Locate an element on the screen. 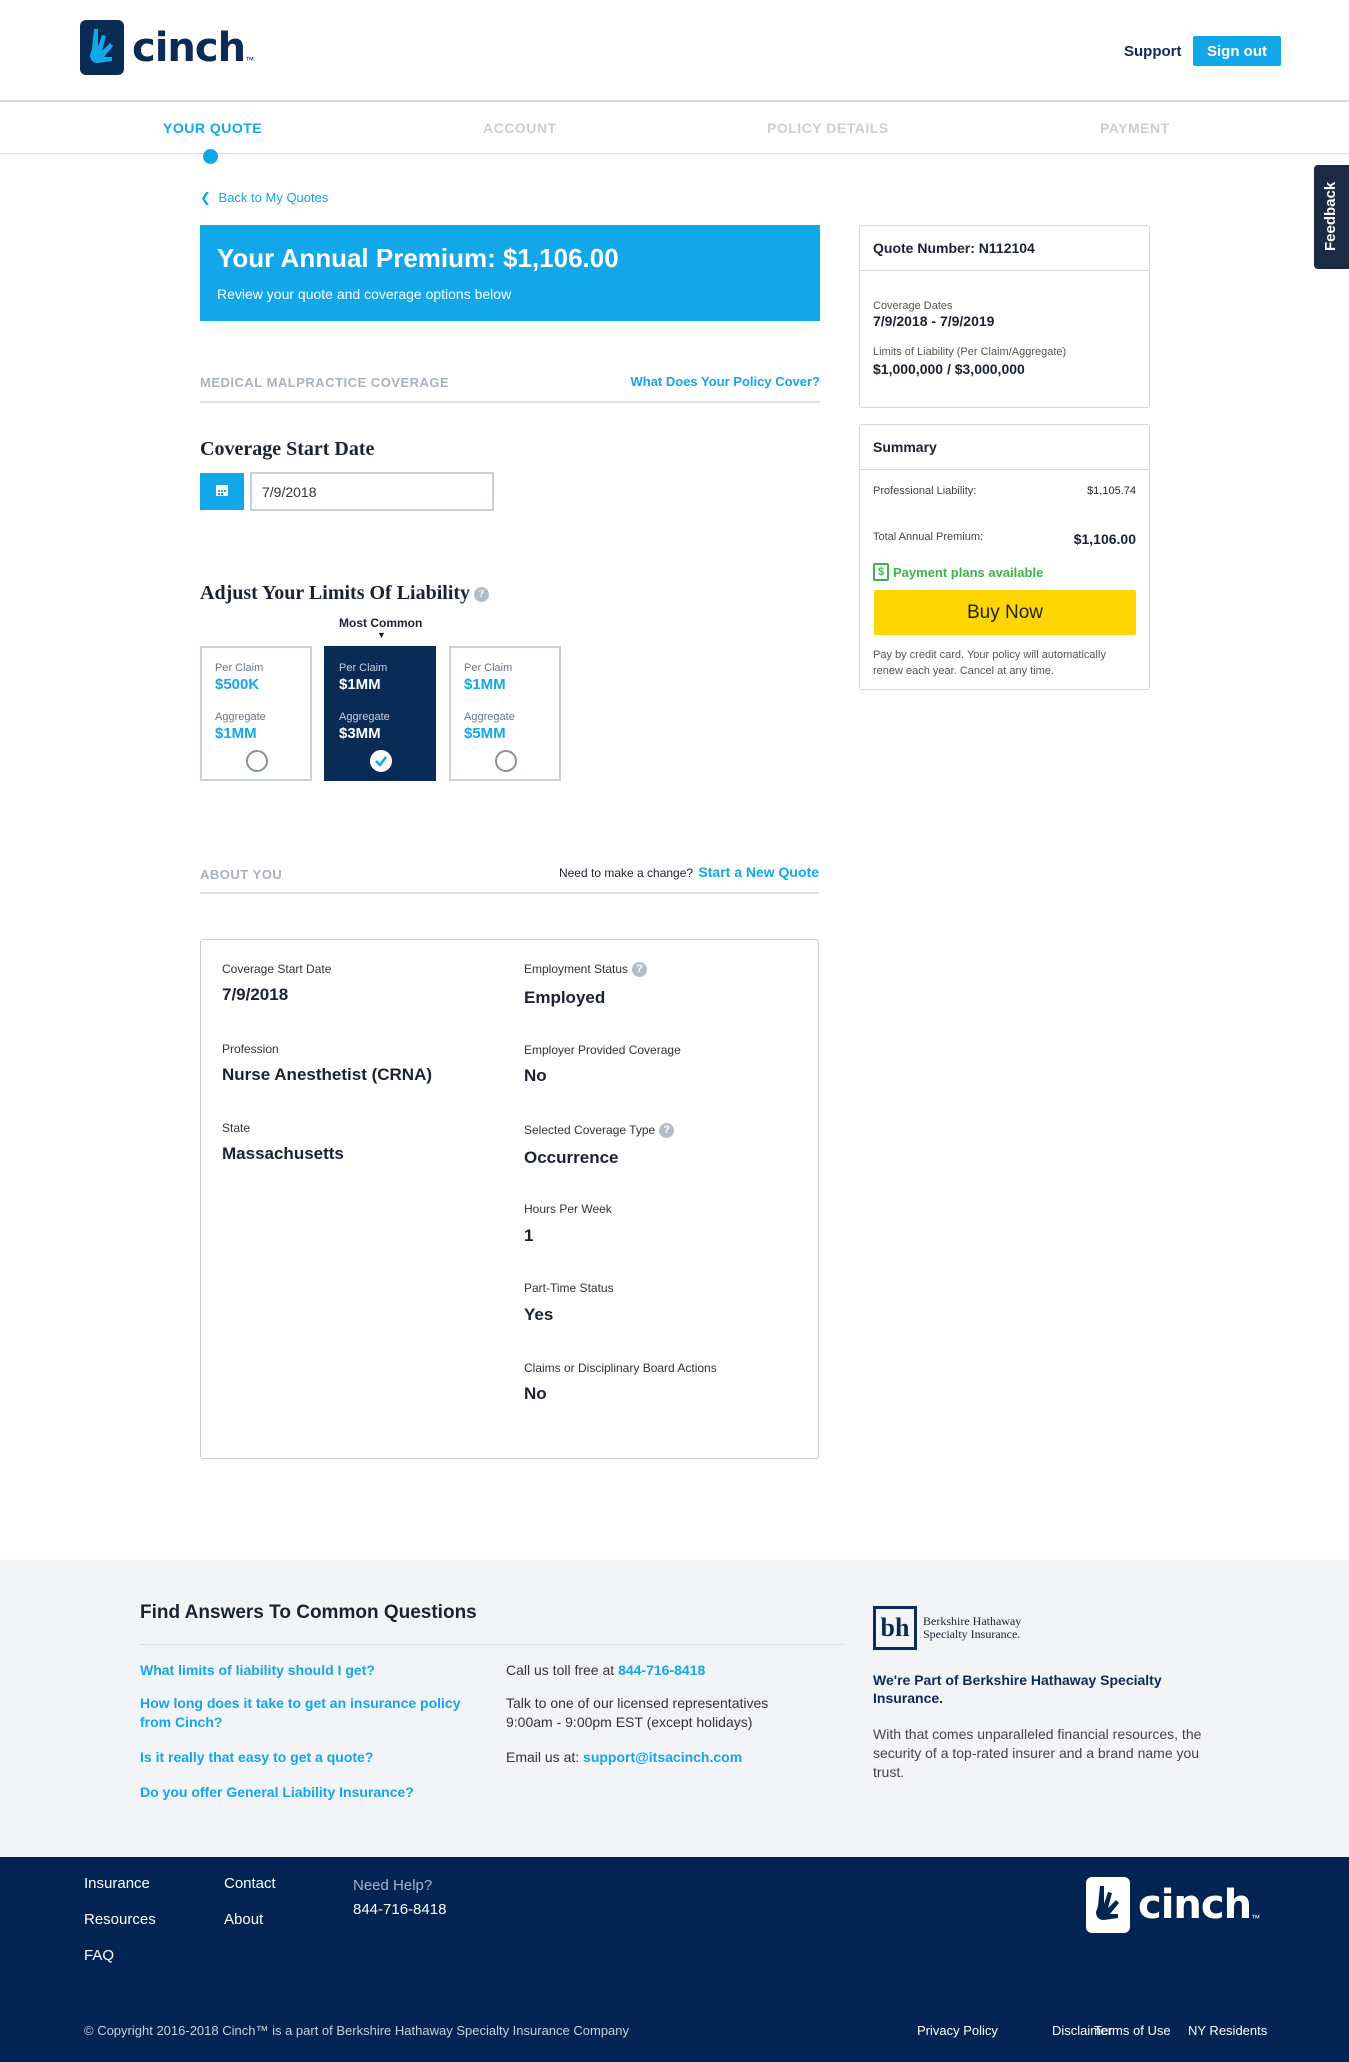 This screenshot has width=1349, height=2062. current-step-indicator is located at coordinates (210, 156).